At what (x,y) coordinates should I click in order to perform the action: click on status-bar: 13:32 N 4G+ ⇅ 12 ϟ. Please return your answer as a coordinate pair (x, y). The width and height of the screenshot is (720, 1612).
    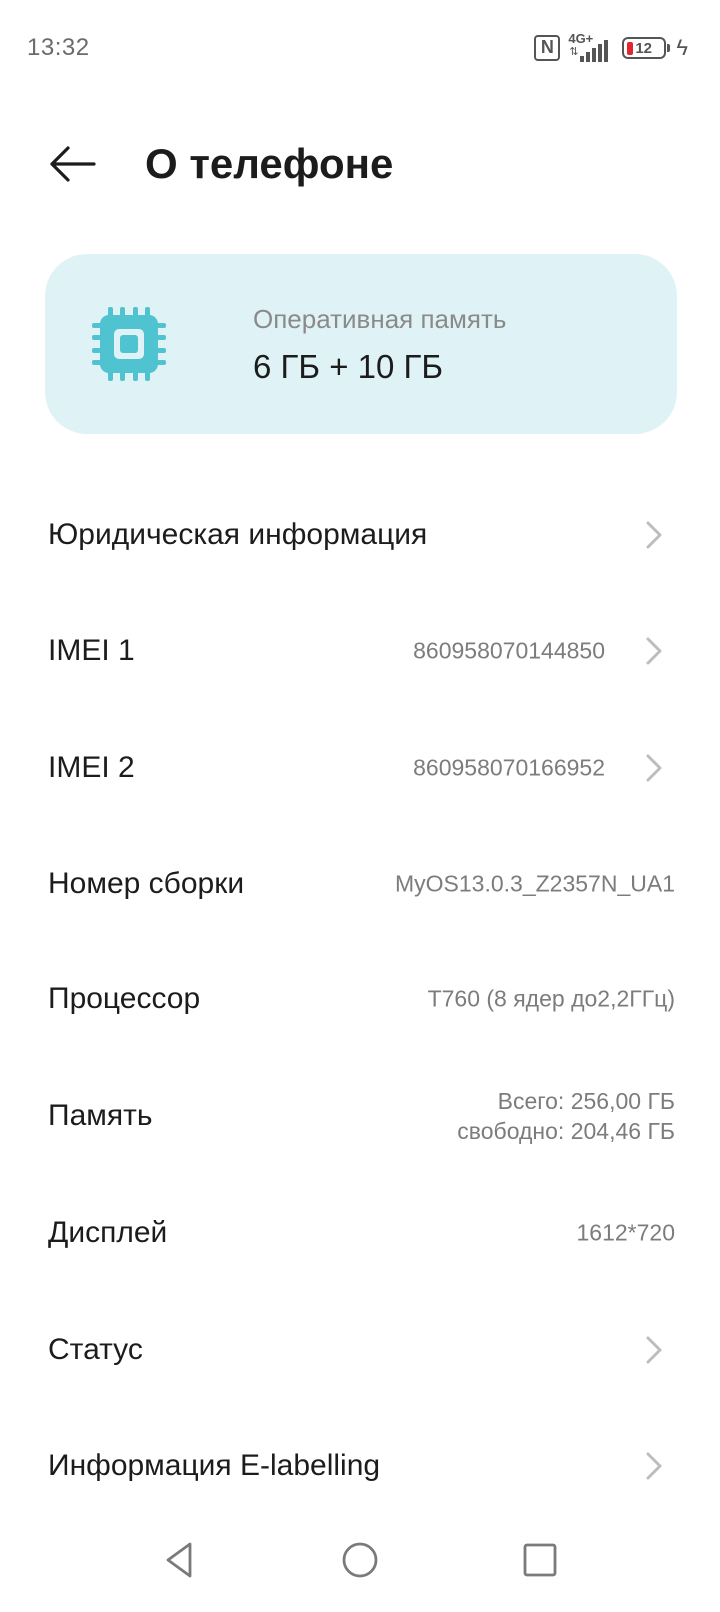
    Looking at the image, I should click on (360, 50).